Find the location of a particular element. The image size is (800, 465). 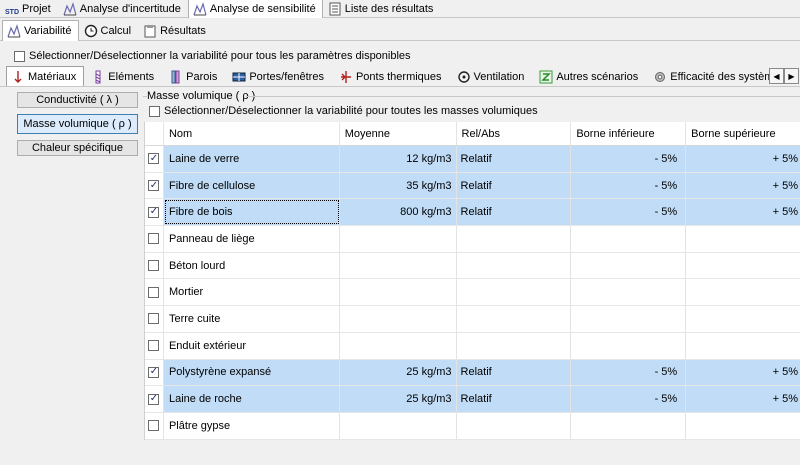

scroll-right-button: ▶ is located at coordinates (791, 76).